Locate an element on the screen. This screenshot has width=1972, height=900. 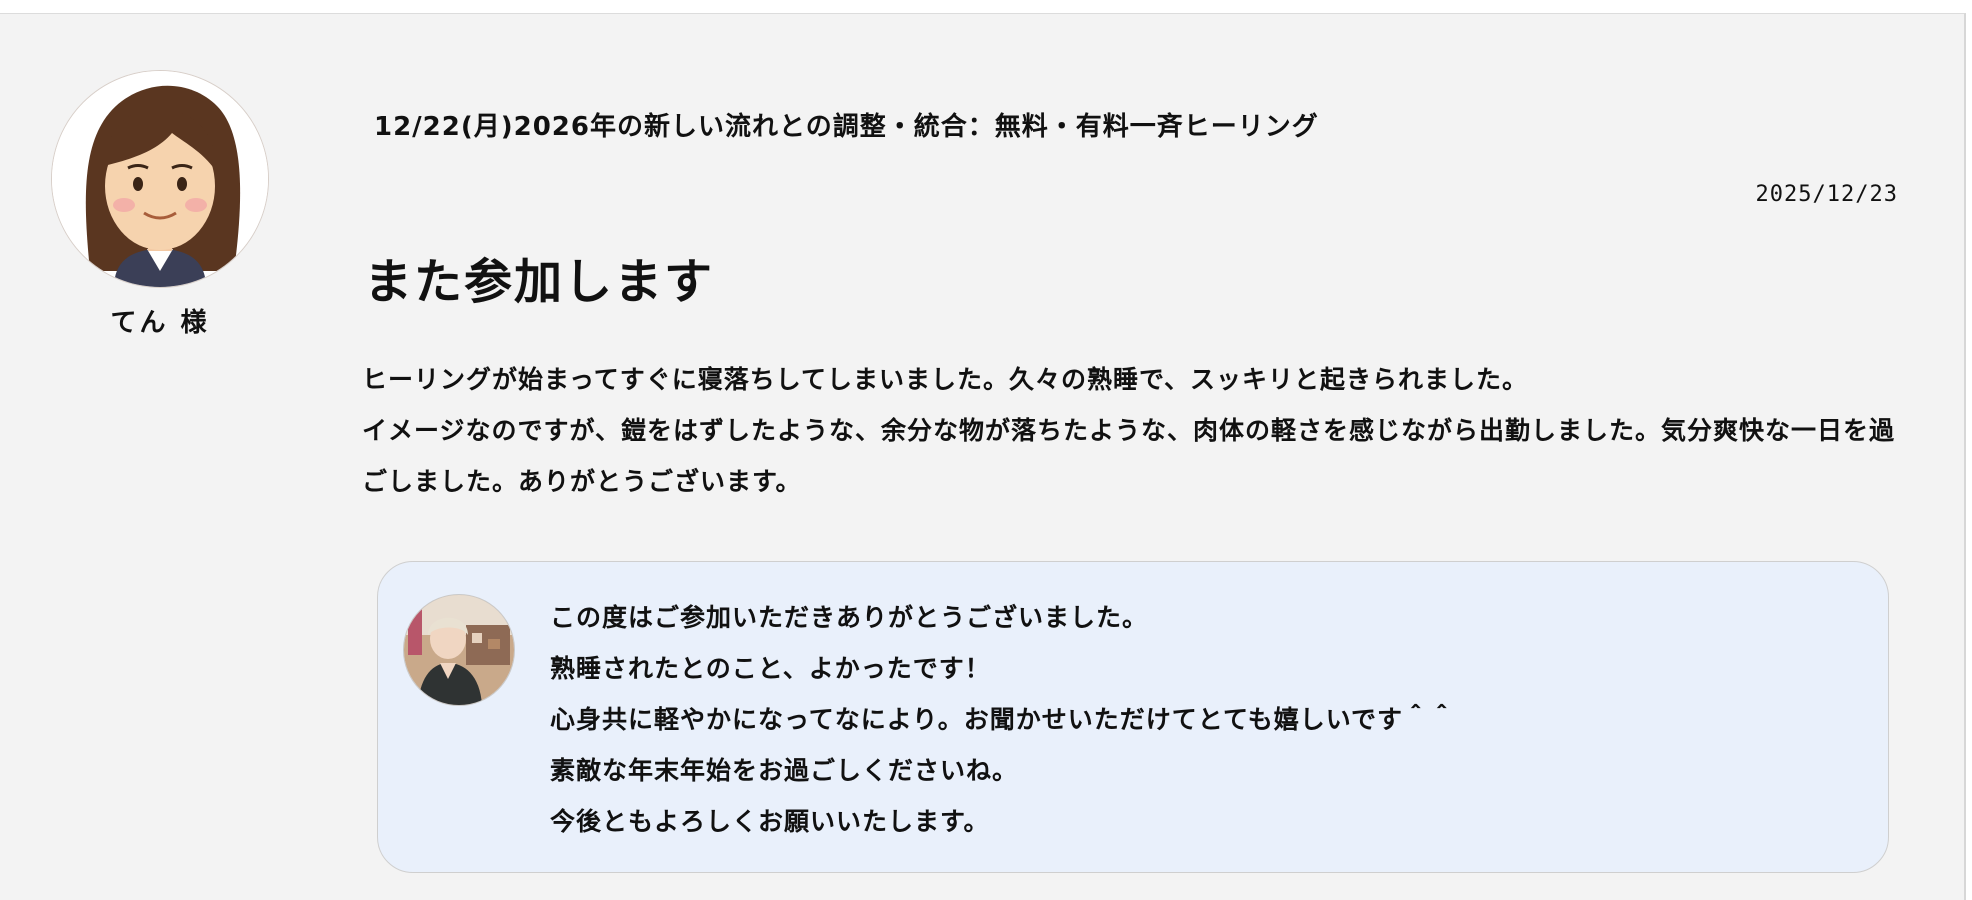
review-date: 2025/12/23 is located at coordinates (1826, 194).